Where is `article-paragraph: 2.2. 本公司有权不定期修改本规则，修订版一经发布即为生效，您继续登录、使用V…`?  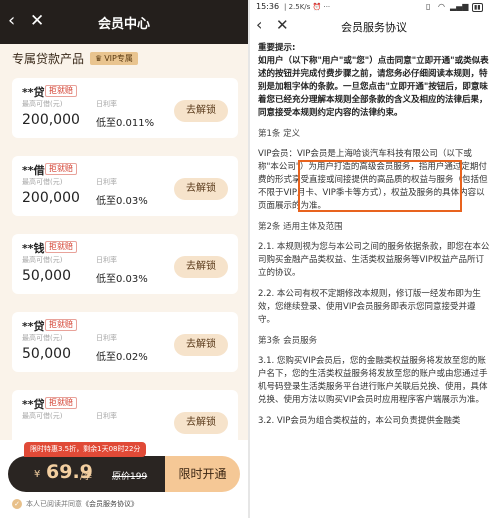 article-paragraph: 2.2. 本公司有权不定期修改本规则，修订版一经发布即为生效，您继续登录、使用V… is located at coordinates (369, 307).